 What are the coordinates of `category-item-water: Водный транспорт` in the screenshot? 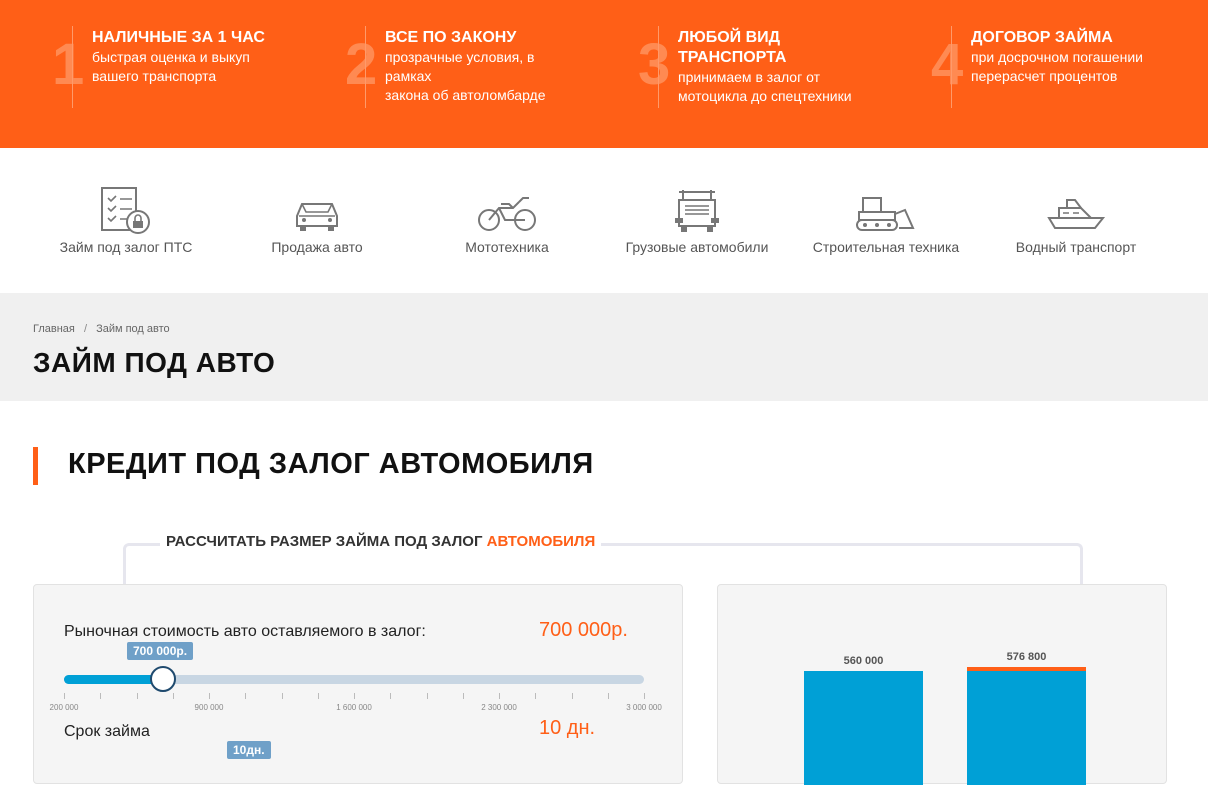 It's located at (1076, 221).